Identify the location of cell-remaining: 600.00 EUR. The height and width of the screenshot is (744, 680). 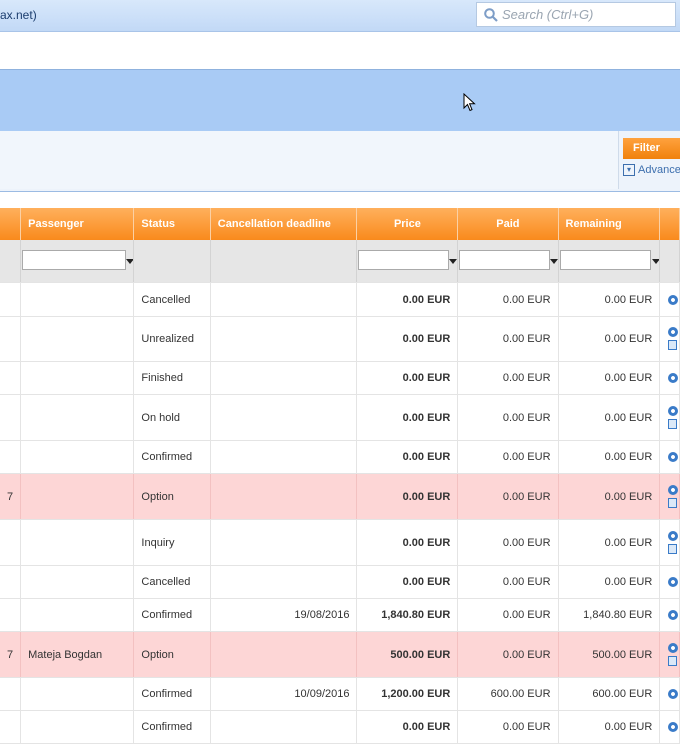
(609, 694).